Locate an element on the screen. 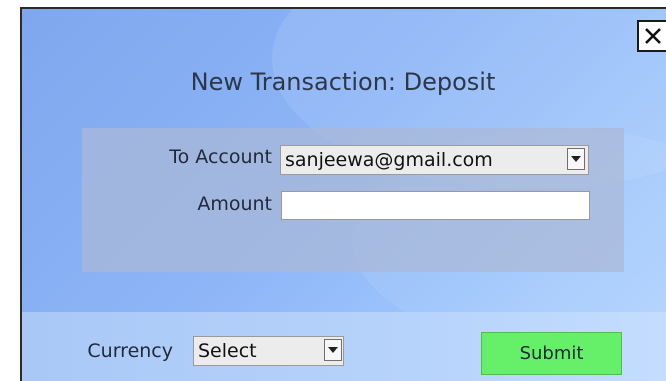  dialog-title: New Transaction: Deposit is located at coordinates (343, 82).